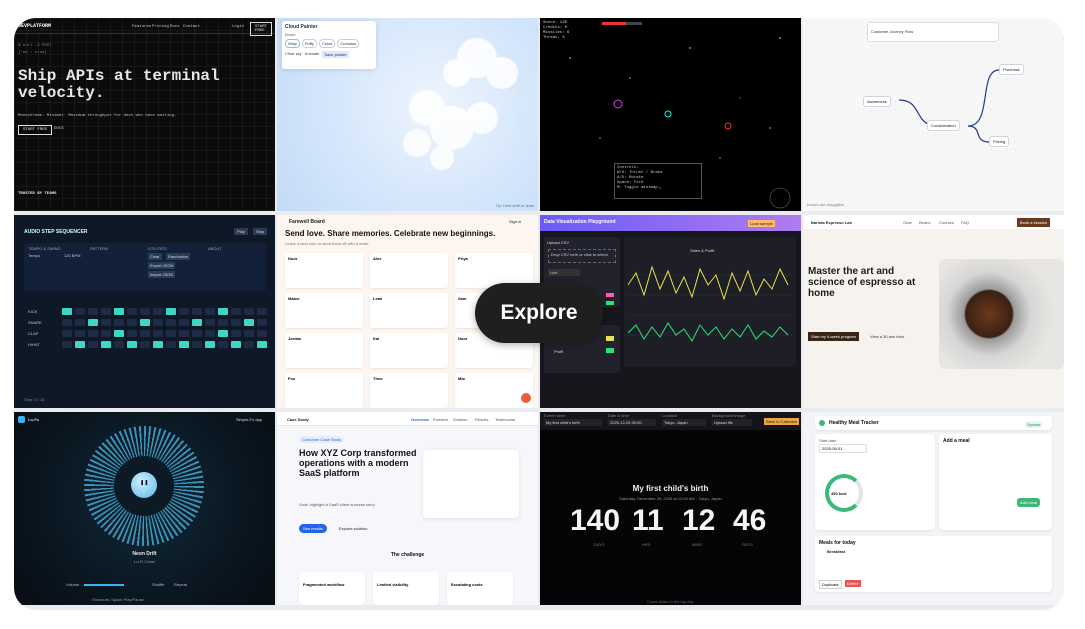 The image size is (1085, 629). What do you see at coordinates (35, 130) in the screenshot?
I see `t1-primary-button: START FREE` at bounding box center [35, 130].